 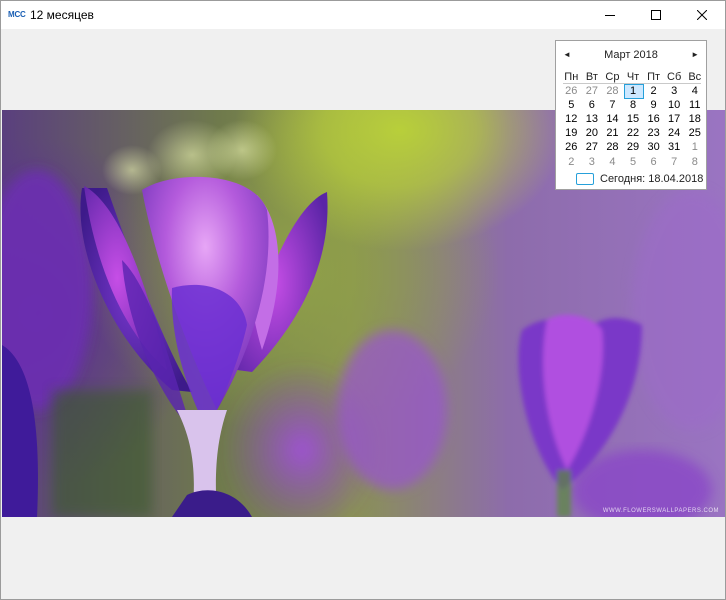 What do you see at coordinates (674, 77) in the screenshot?
I see `weekday-label: Сб` at bounding box center [674, 77].